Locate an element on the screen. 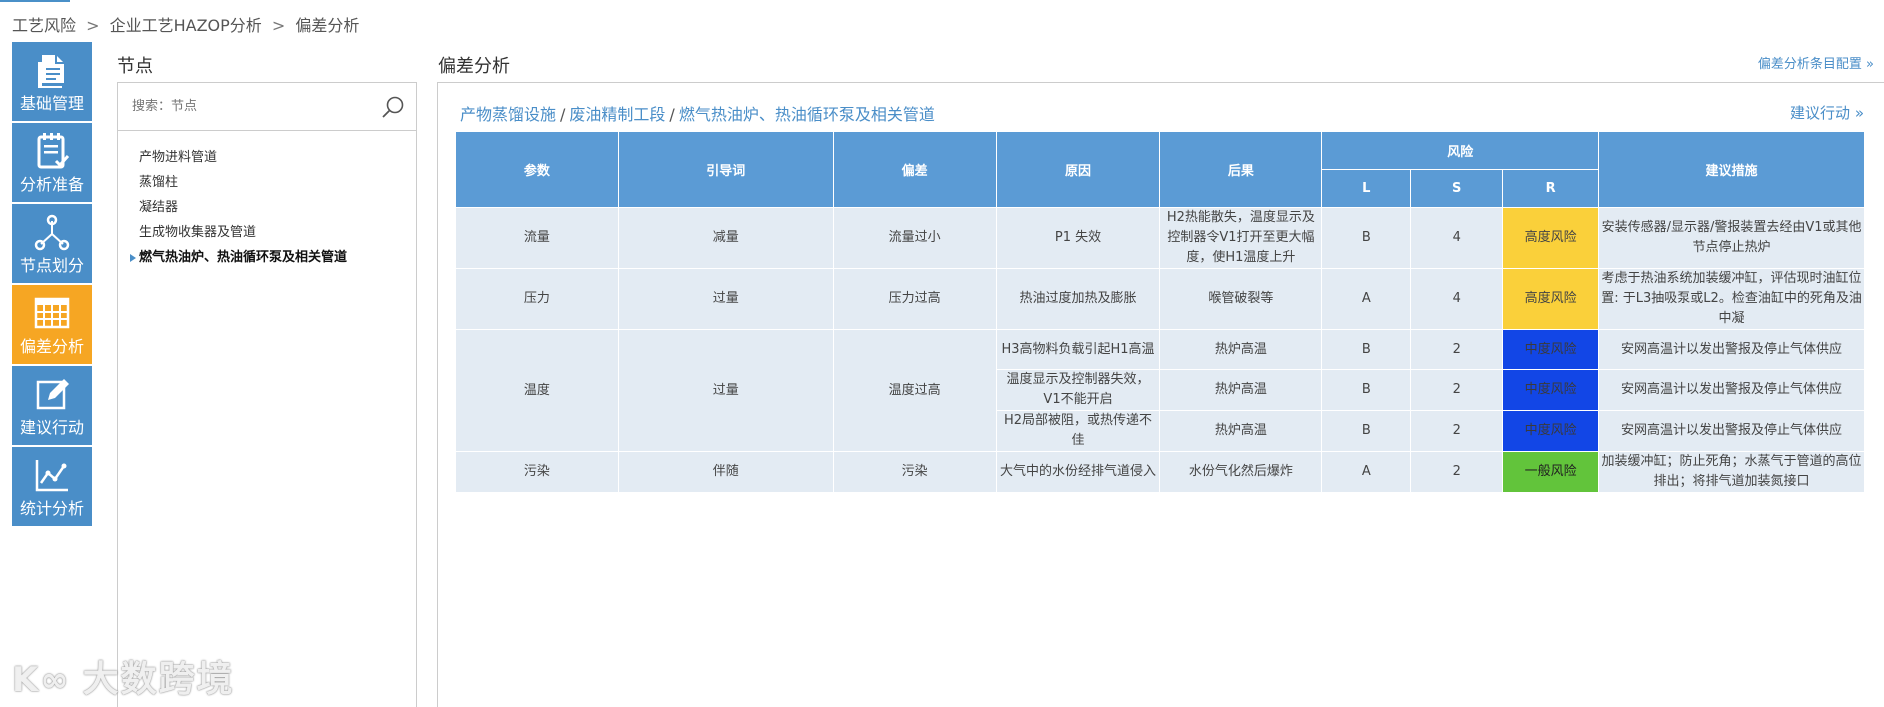 The width and height of the screenshot is (1884, 707). tree-item-condenser: 凝结器 is located at coordinates (267, 207).